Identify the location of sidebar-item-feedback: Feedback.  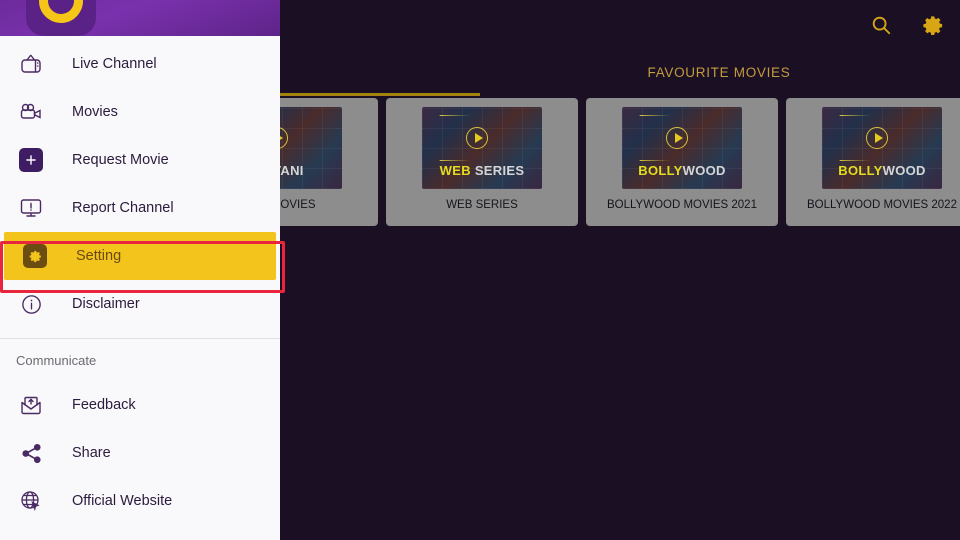
(140, 405).